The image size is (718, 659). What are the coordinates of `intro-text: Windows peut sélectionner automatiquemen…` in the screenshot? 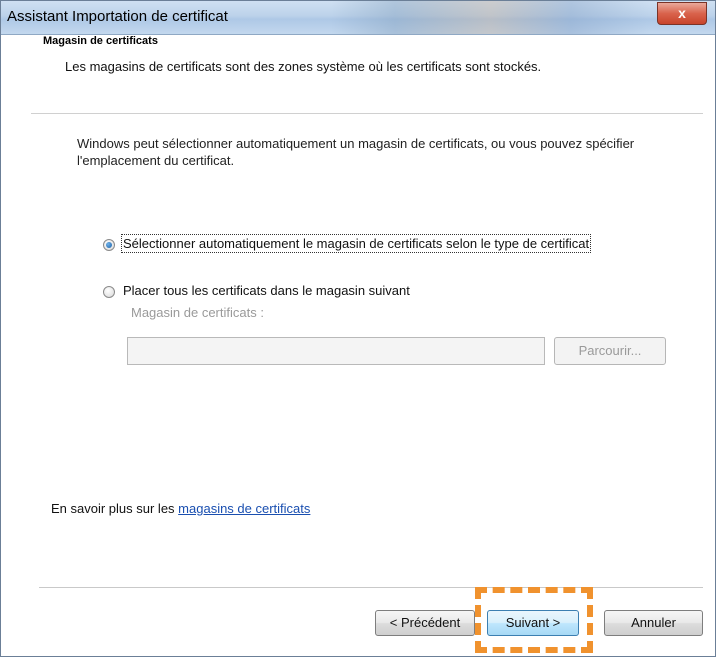 It's located at (356, 152).